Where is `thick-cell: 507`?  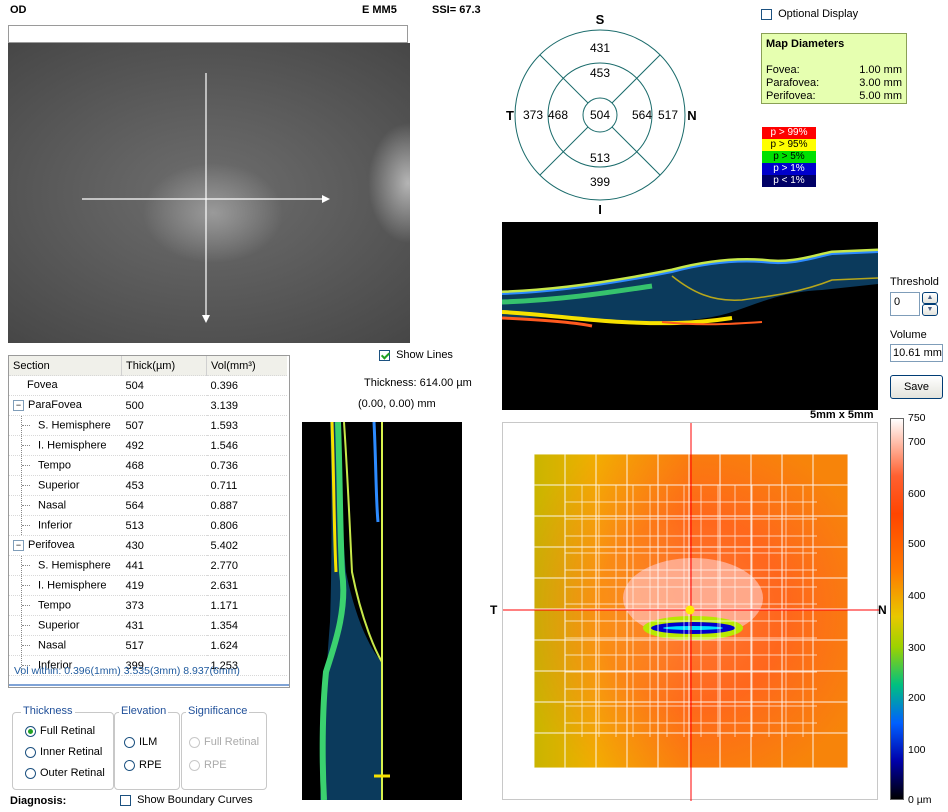 thick-cell: 507 is located at coordinates (164, 425).